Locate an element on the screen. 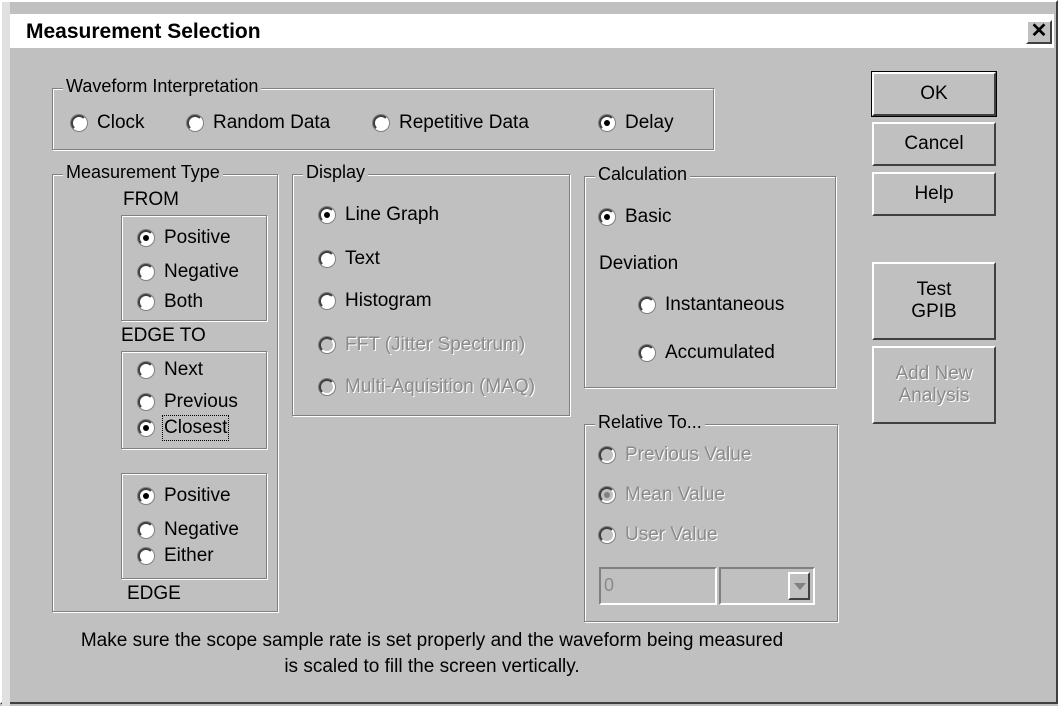  radio-clock: Clock is located at coordinates (108, 123).